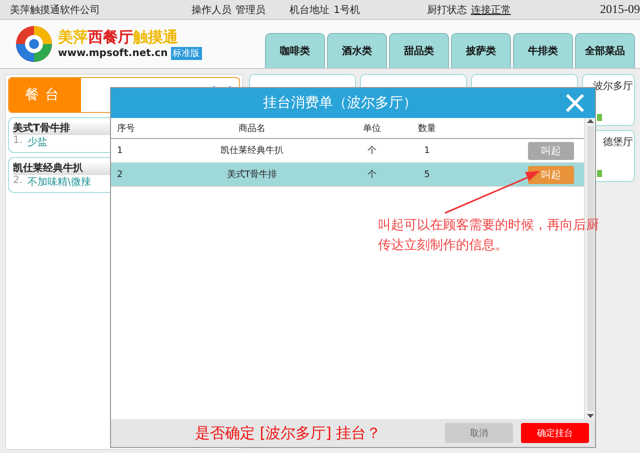 This screenshot has width=640, height=453. Describe the element at coordinates (419, 50) in the screenshot. I see `category-tab: 甜品类` at that location.